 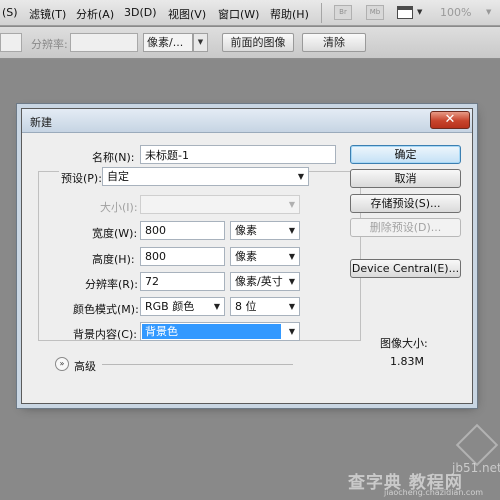 What do you see at coordinates (375, 12) in the screenshot?
I see `minibridge-icon: Mb` at bounding box center [375, 12].